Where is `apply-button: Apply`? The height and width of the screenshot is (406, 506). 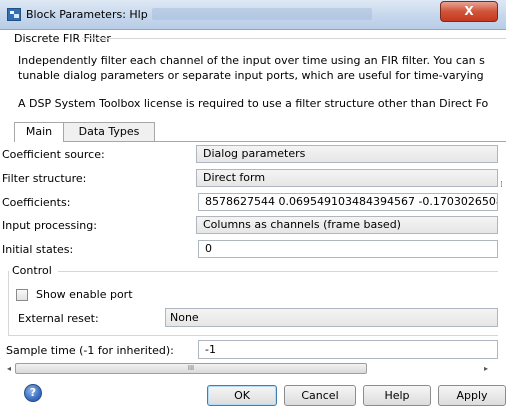
apply-button: Apply is located at coordinates (472, 395).